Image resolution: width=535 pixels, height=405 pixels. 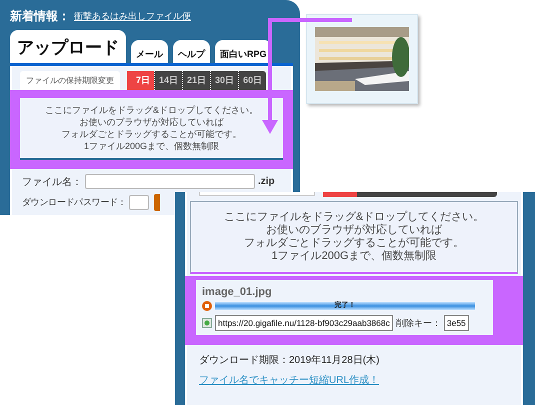 What do you see at coordinates (304, 323) in the screenshot?
I see `url-field: https://20.gigafile.nu/1128-bf903c29aab3868c` at bounding box center [304, 323].